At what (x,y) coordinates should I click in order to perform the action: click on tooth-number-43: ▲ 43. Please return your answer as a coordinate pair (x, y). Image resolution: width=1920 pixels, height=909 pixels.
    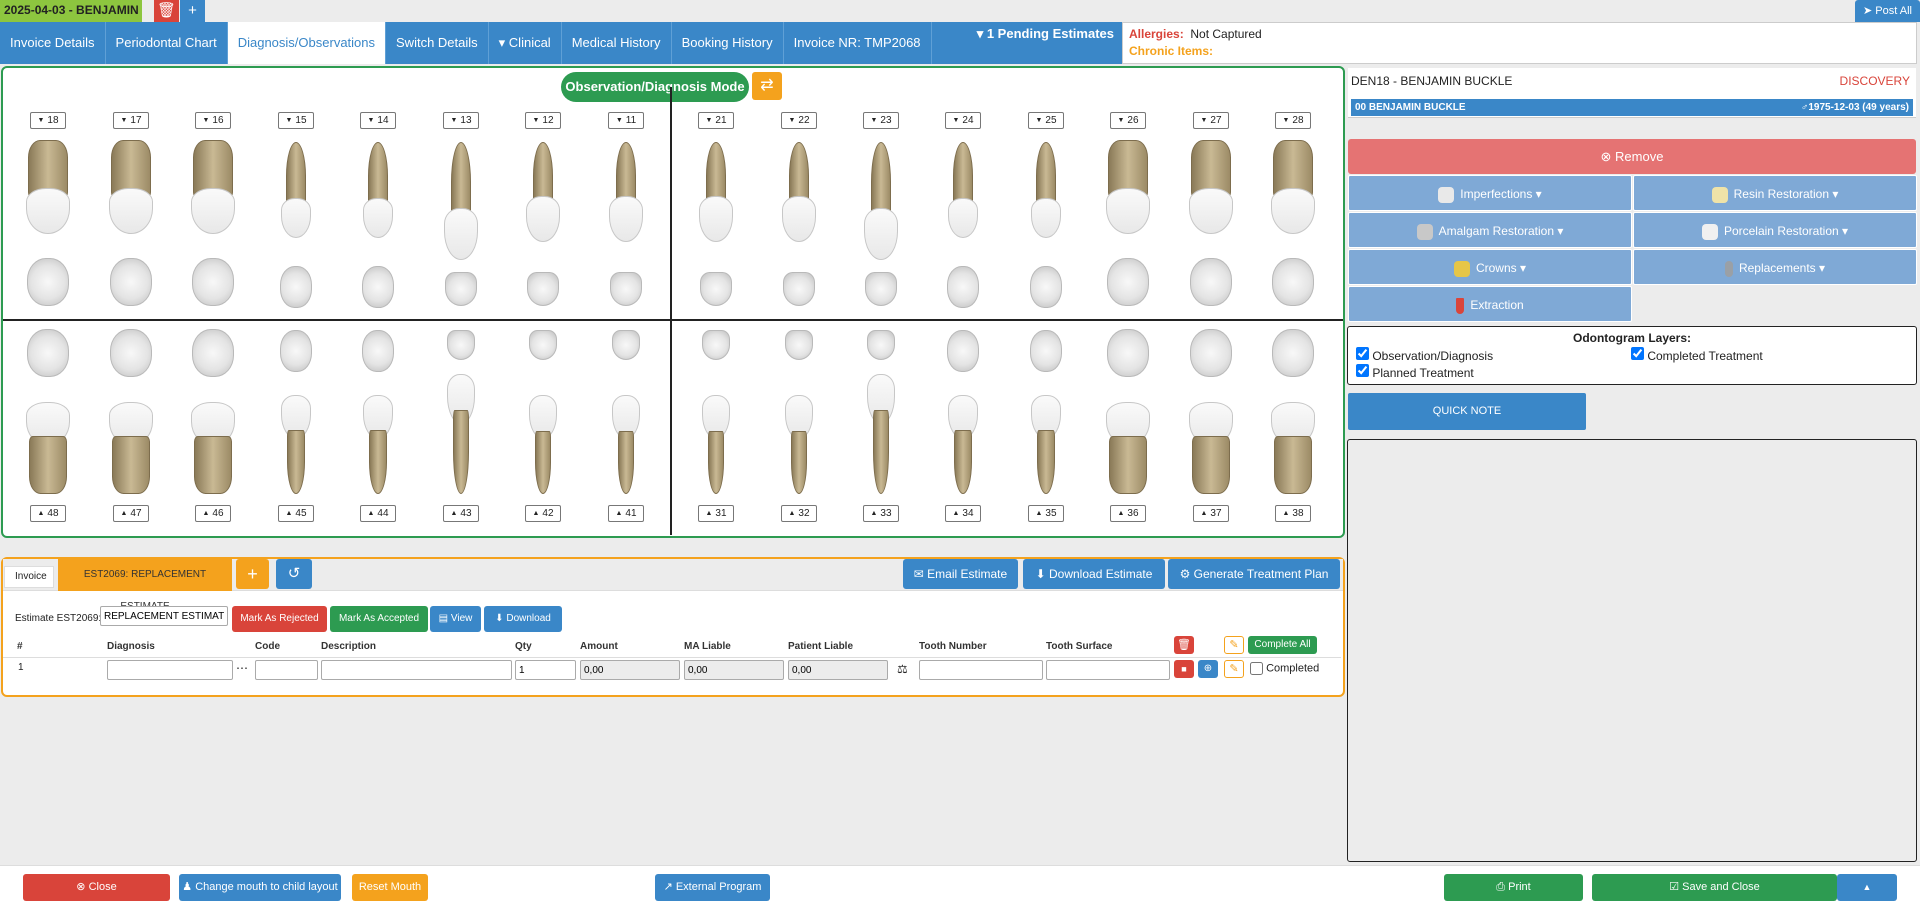
    Looking at the image, I should click on (461, 513).